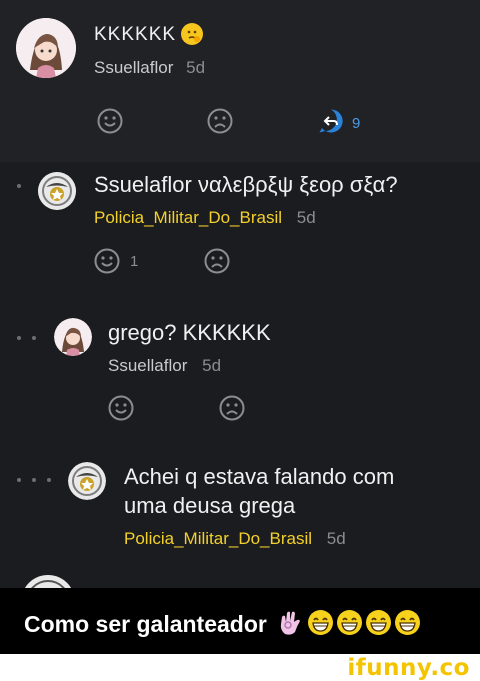 The height and width of the screenshot is (681, 480). Describe the element at coordinates (290, 624) in the screenshot. I see `ok-hand-emoji-icon` at that location.